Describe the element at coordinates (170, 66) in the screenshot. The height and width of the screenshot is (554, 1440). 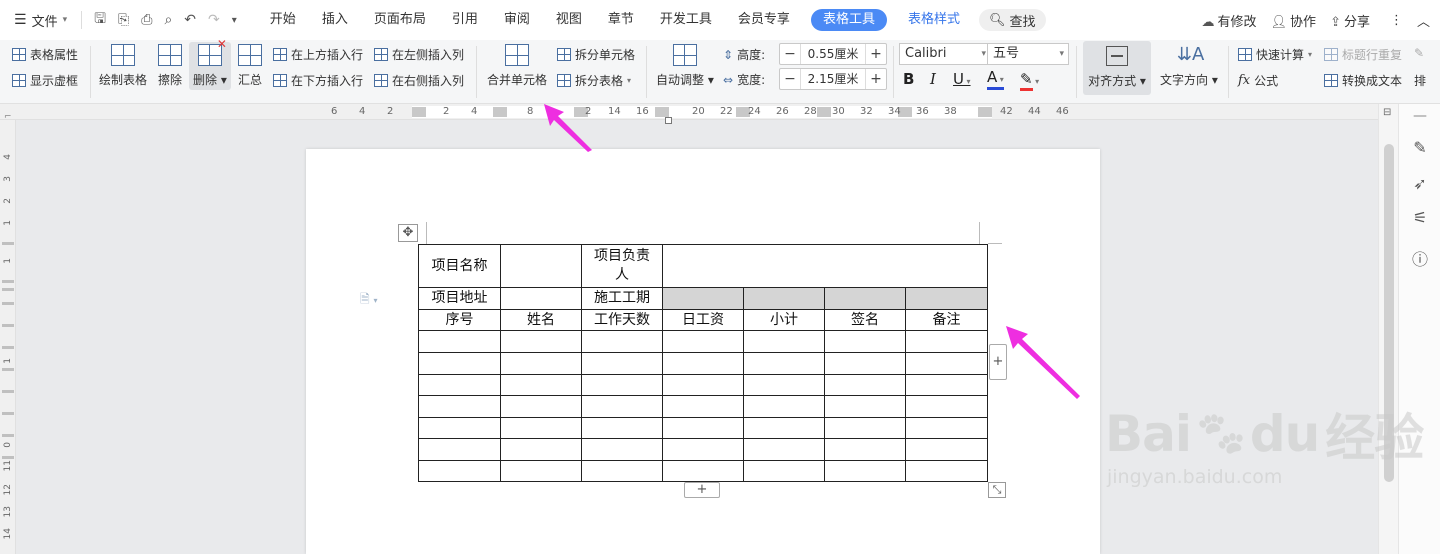
I see `erase-button: 擦除` at that location.